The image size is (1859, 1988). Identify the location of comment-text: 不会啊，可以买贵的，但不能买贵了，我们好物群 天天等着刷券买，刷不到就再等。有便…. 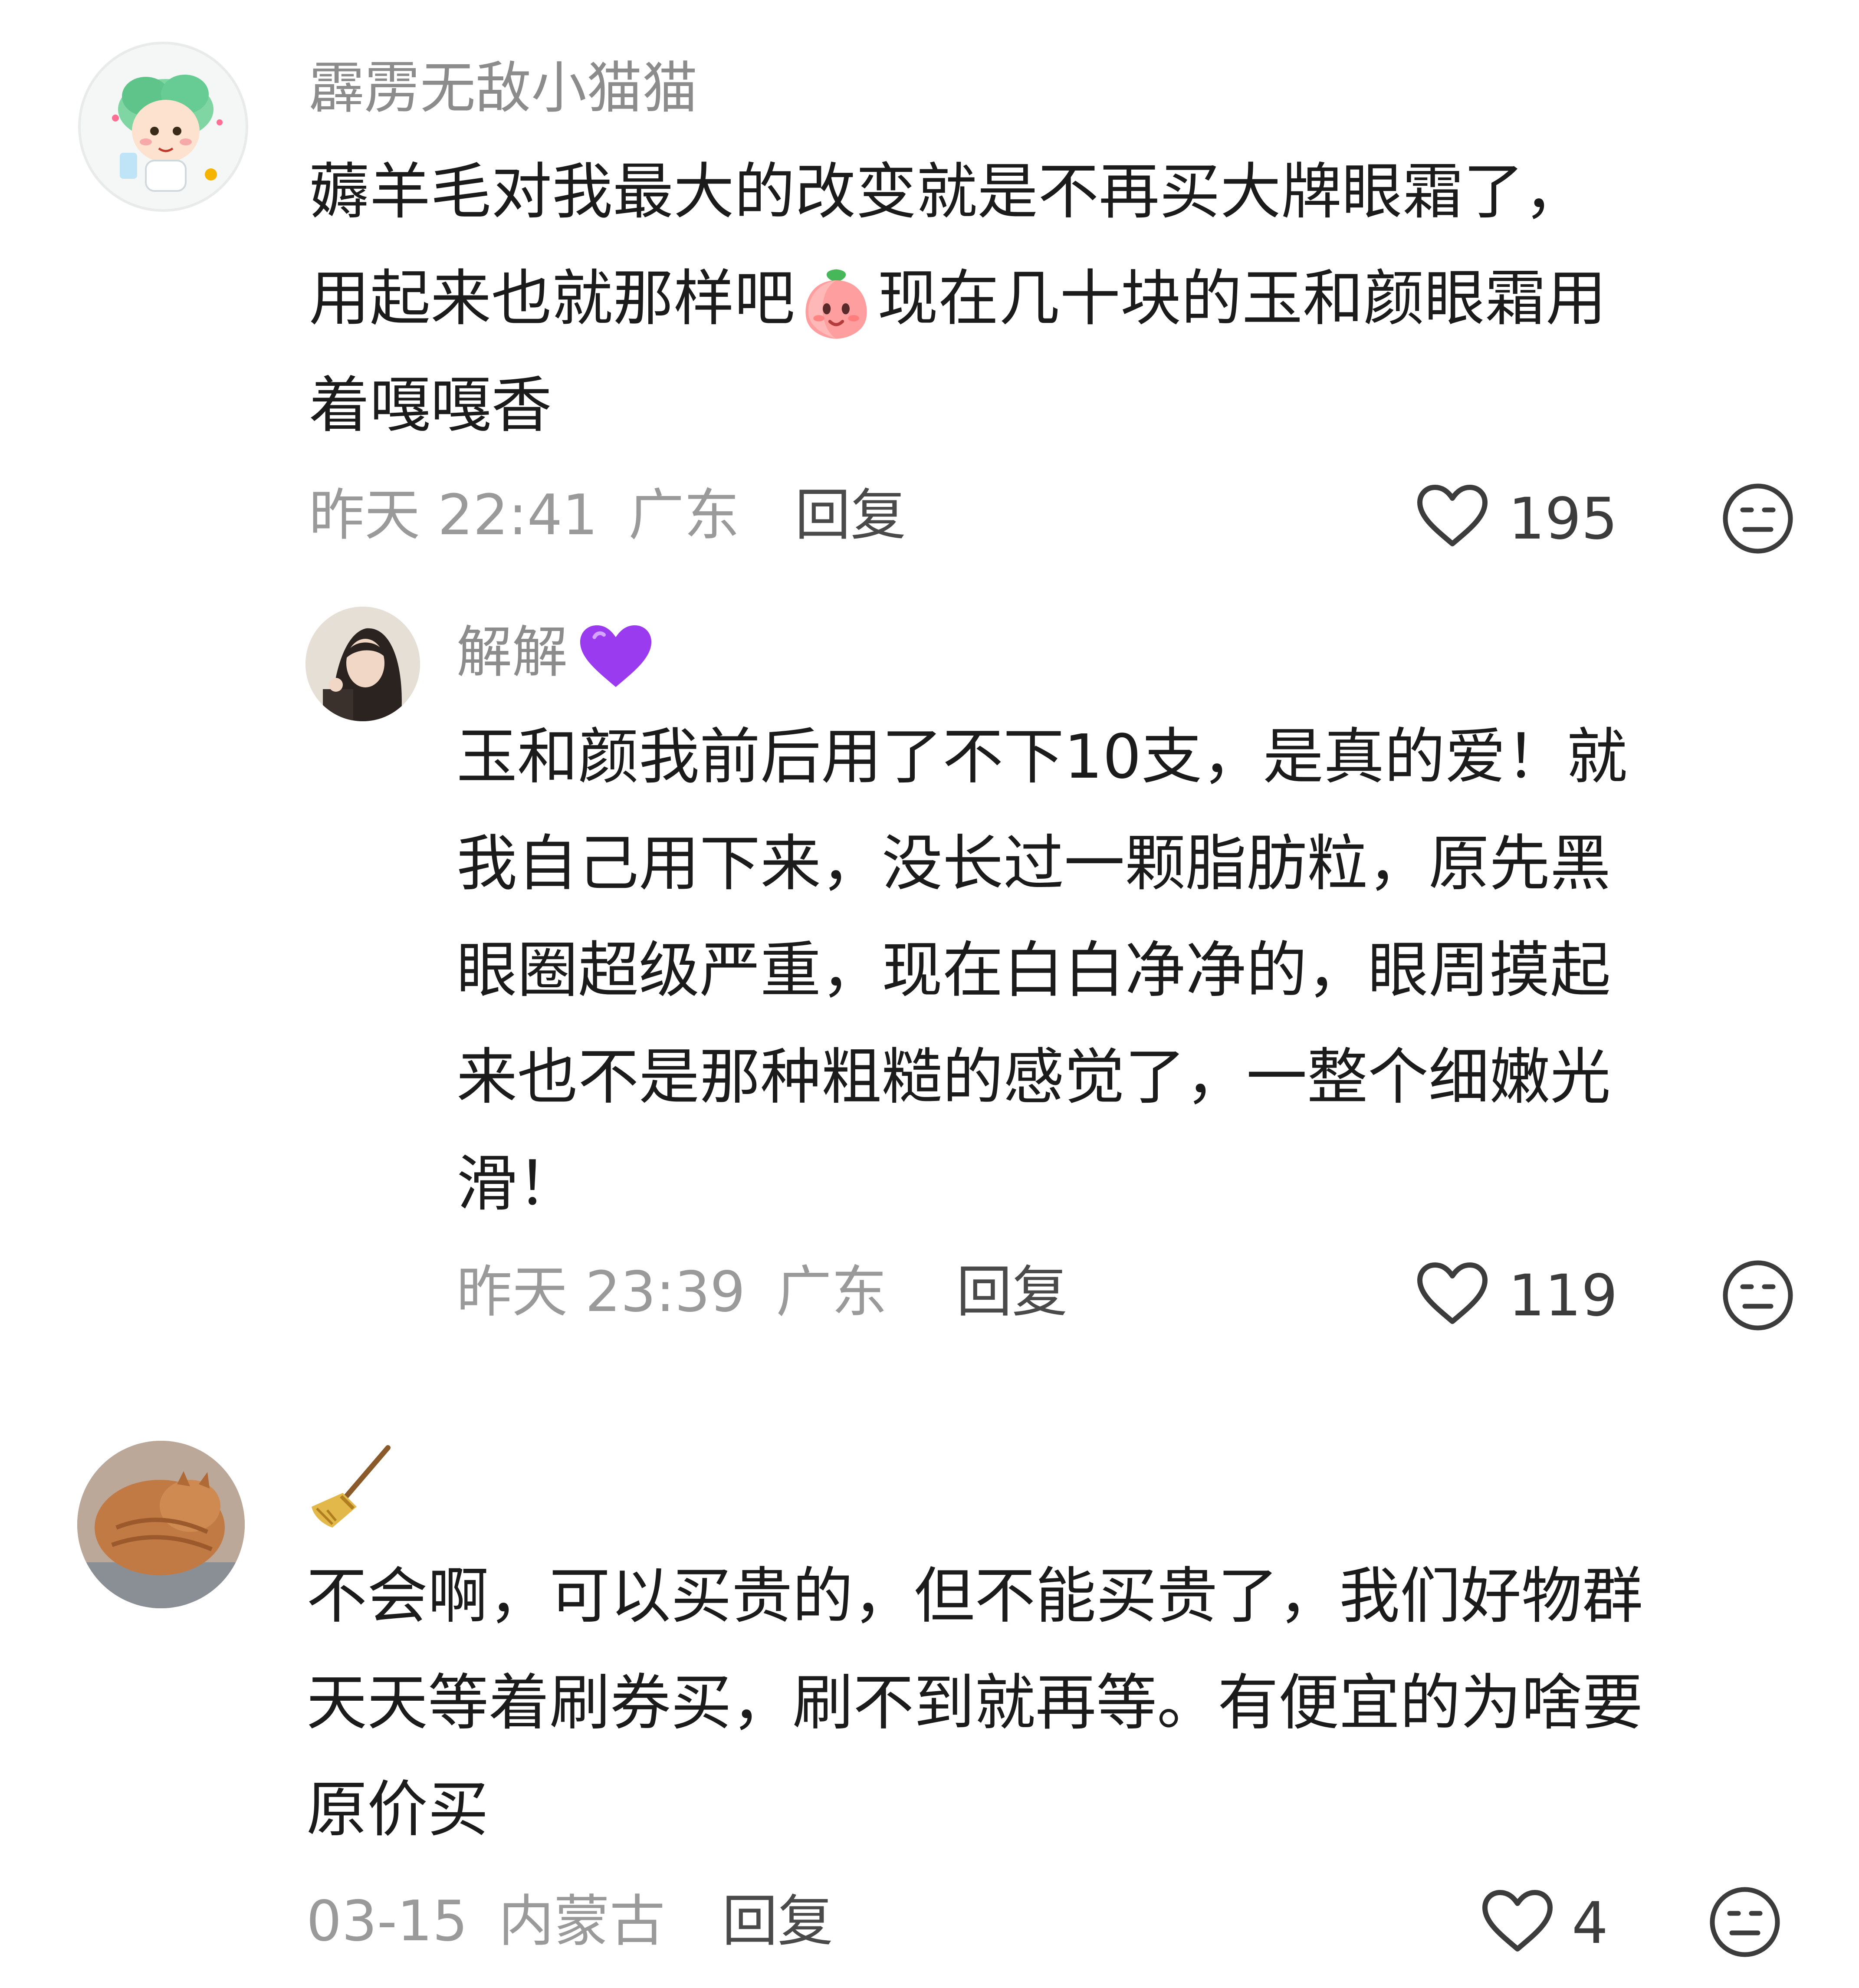
(974, 1703).